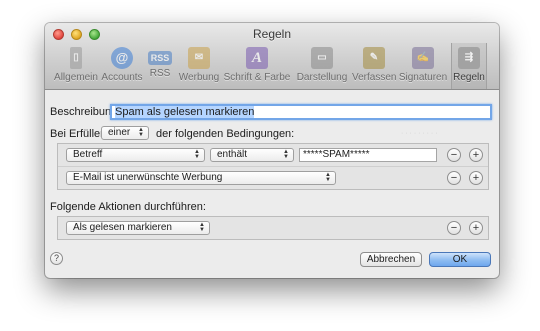 Image resolution: width=540 pixels, height=331 pixels. I want to click on quantifier-popup: einer ▲ ▼, so click(125, 133).